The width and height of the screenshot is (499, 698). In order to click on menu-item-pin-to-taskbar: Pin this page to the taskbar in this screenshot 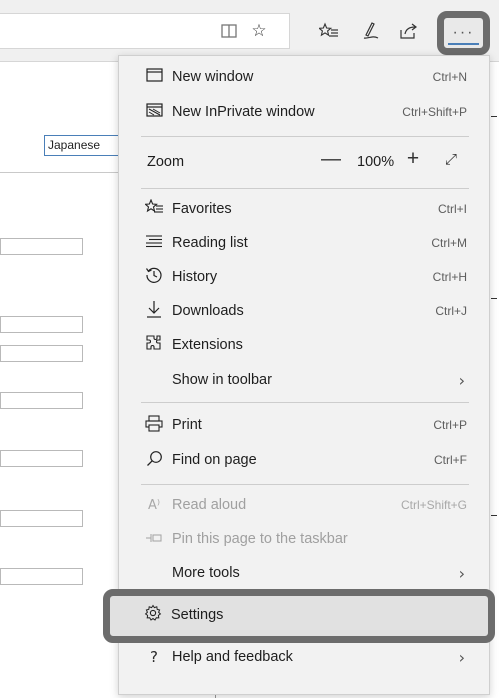, I will do `click(304, 539)`.